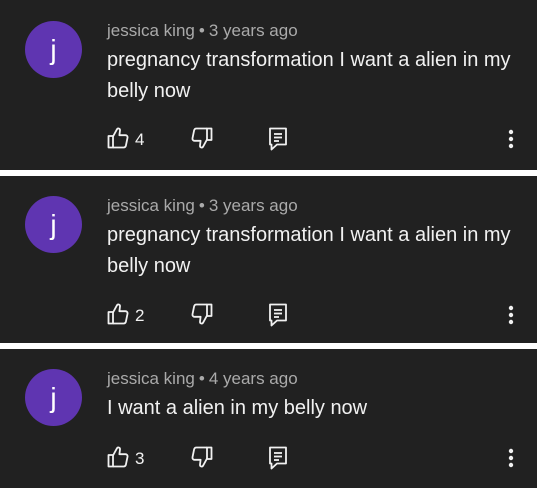 This screenshot has height=488, width=537. Describe the element at coordinates (140, 315) in the screenshot. I see `like-count: 2` at that location.